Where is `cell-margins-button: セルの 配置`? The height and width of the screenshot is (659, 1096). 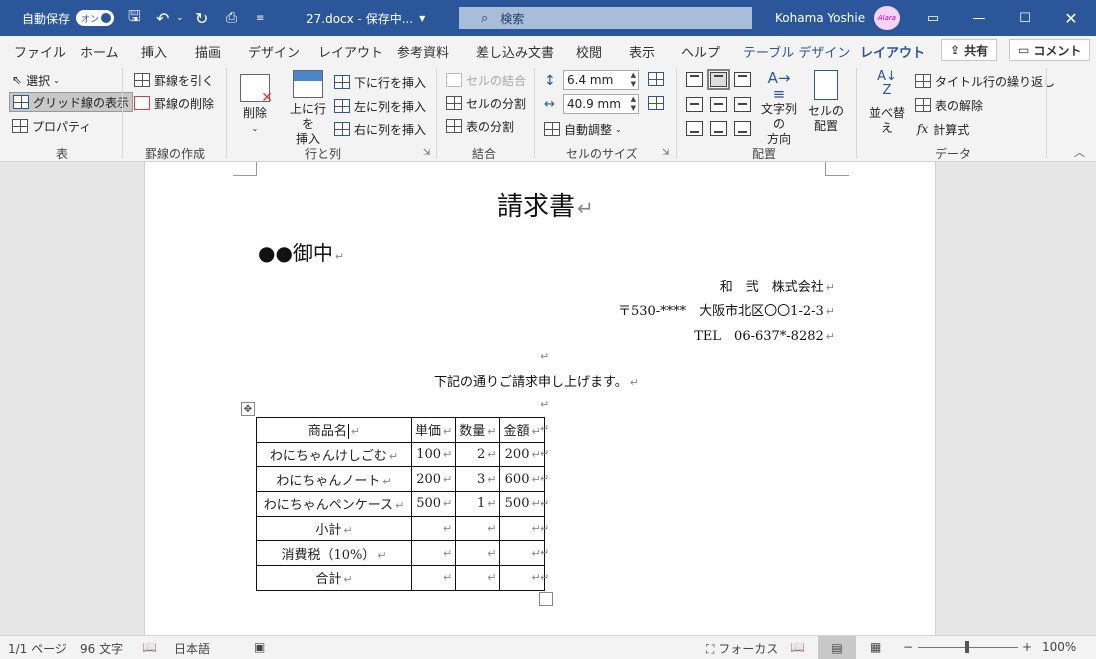
cell-margins-button: セルの 配置 is located at coordinates (826, 102).